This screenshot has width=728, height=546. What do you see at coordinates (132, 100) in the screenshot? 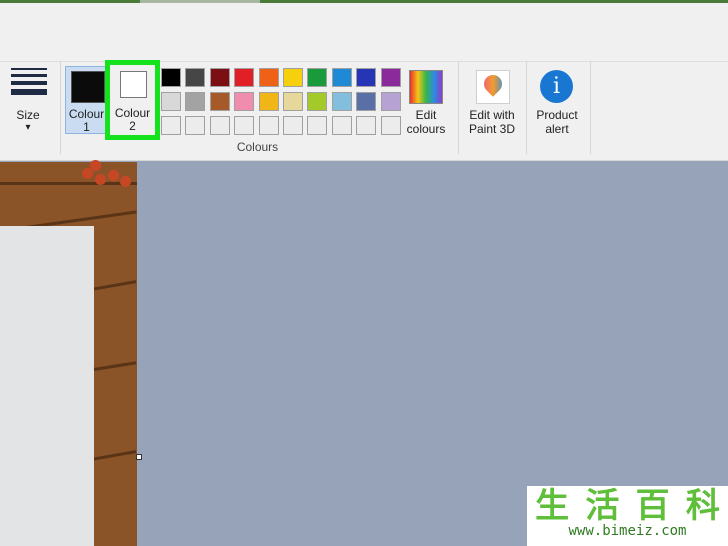
I see `colour2-highlight-box` at bounding box center [132, 100].